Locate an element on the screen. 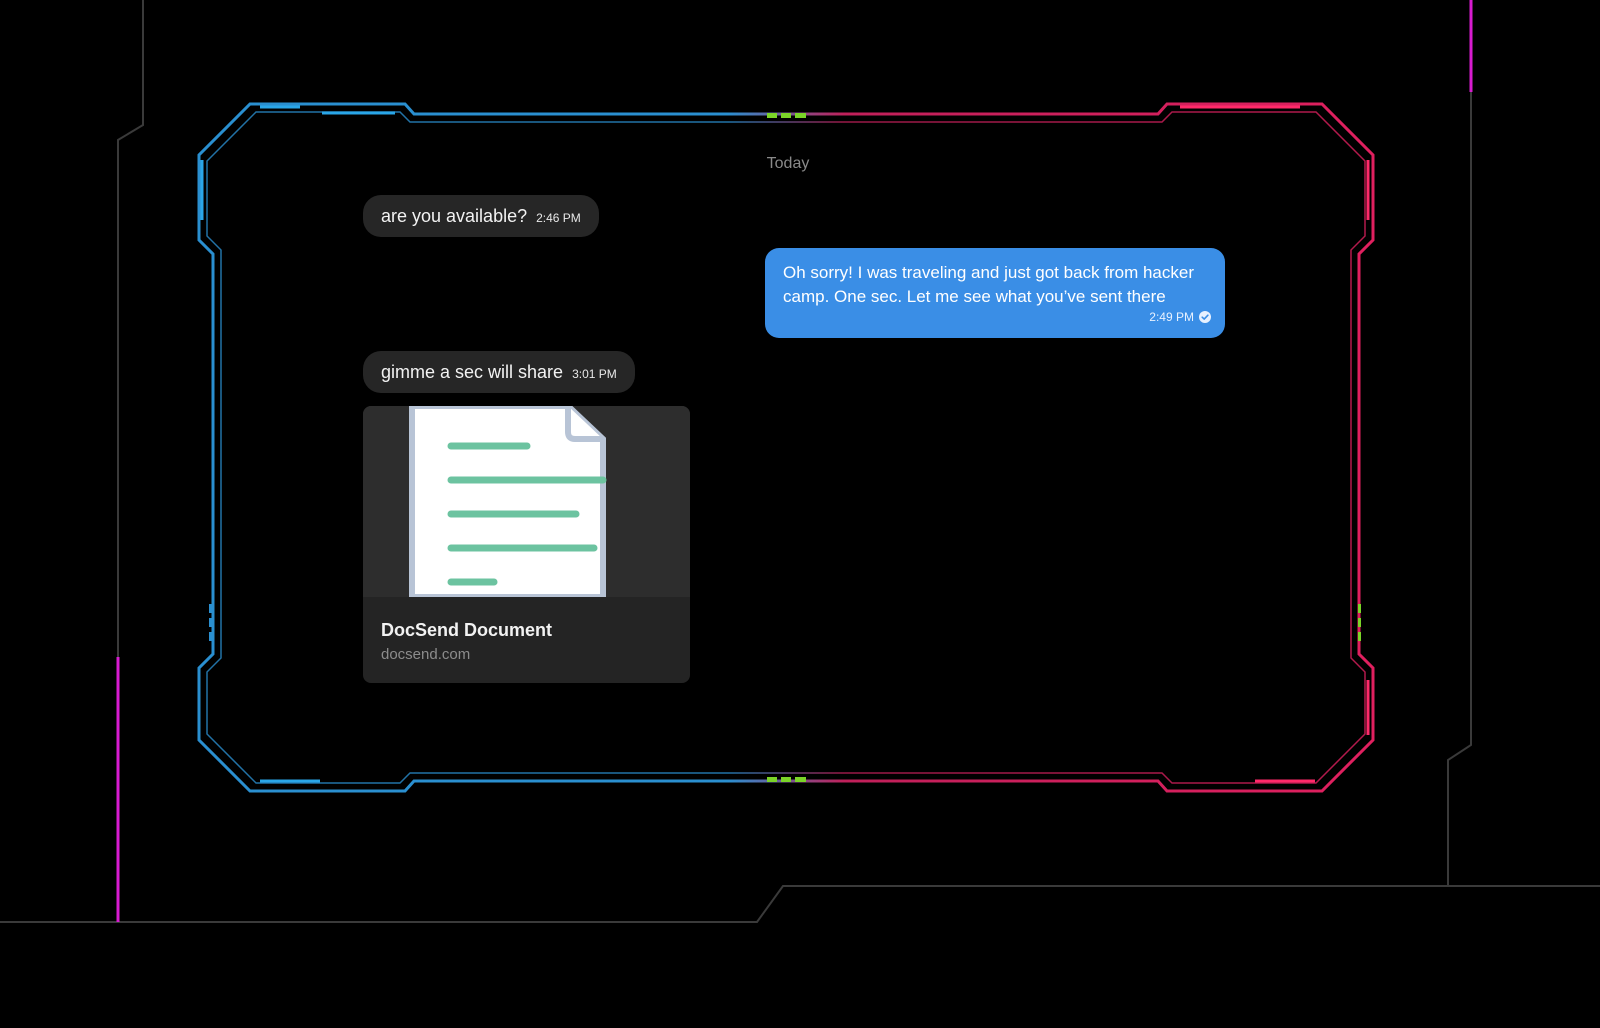 The height and width of the screenshot is (1028, 1600). message-bubble-incoming: gimme a sec will share 3:01 PM is located at coordinates (499, 372).